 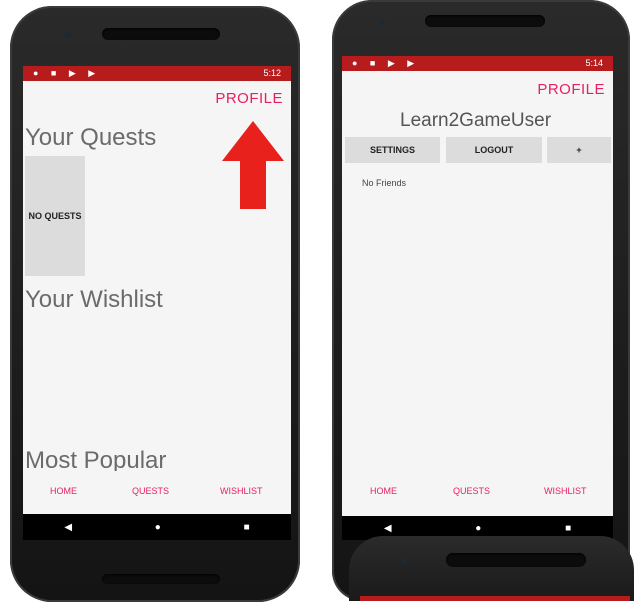 What do you see at coordinates (579, 150) in the screenshot?
I see `add-friend-button: +` at bounding box center [579, 150].